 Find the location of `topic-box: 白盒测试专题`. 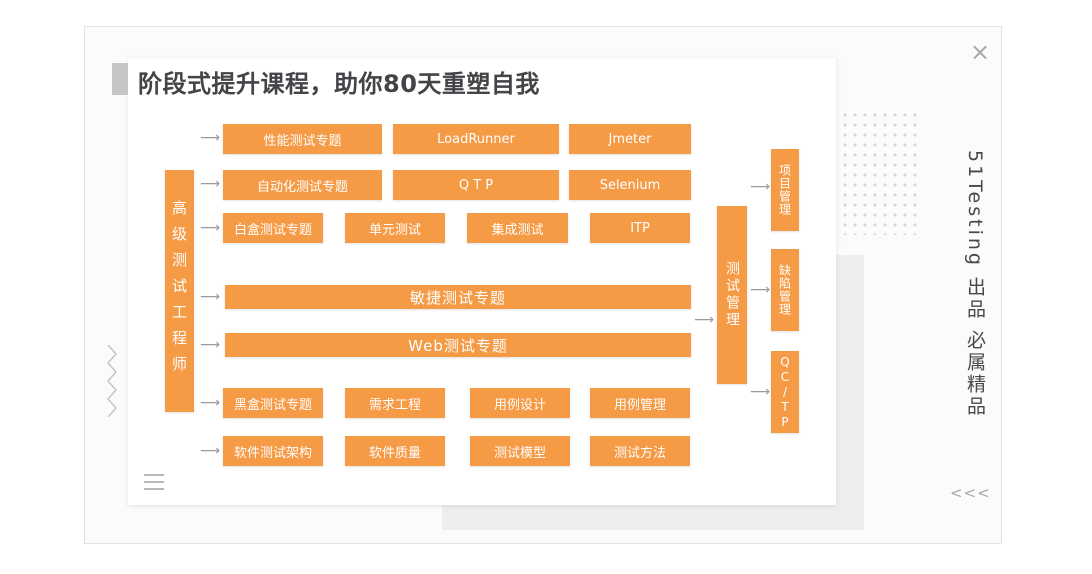

topic-box: 白盒测试专题 is located at coordinates (273, 228).